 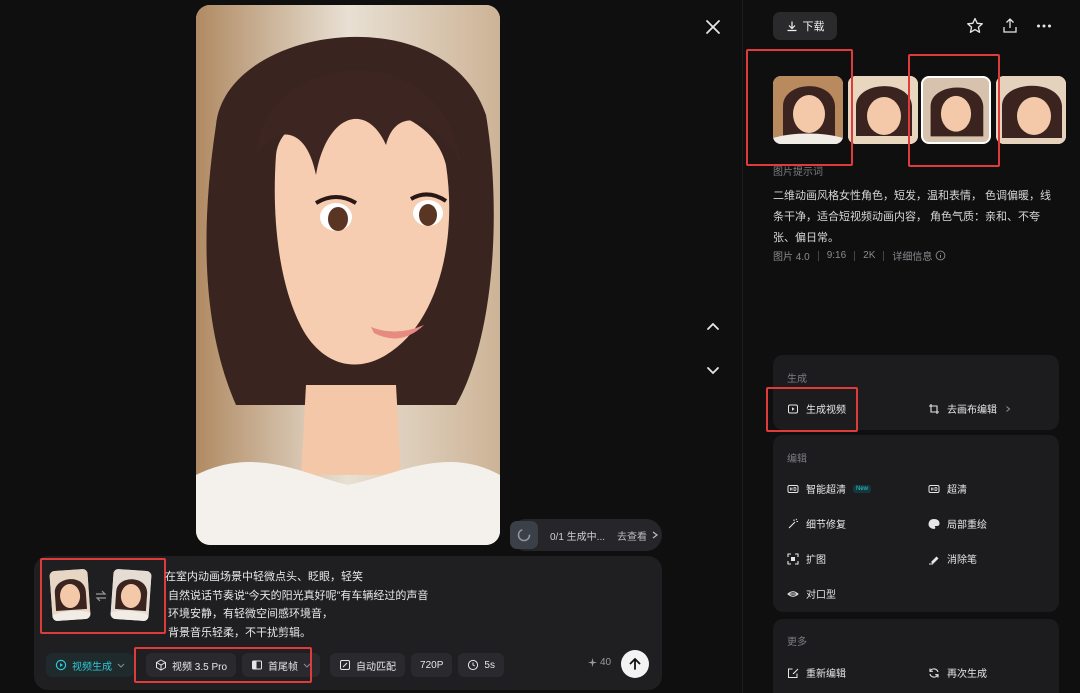 I want to click on duration-select: 5s, so click(x=481, y=665).